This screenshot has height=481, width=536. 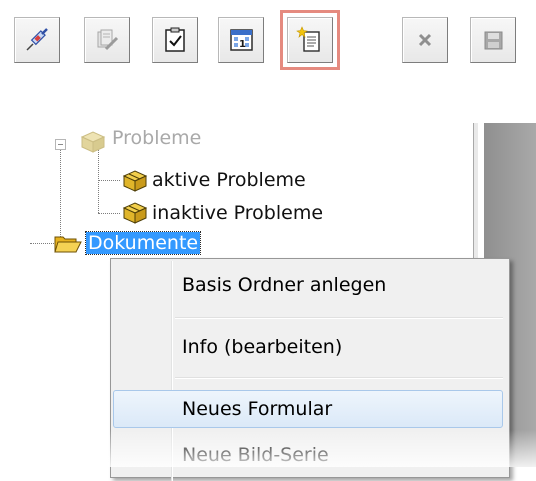 I want to click on calendar-button: 1, so click(x=241, y=40).